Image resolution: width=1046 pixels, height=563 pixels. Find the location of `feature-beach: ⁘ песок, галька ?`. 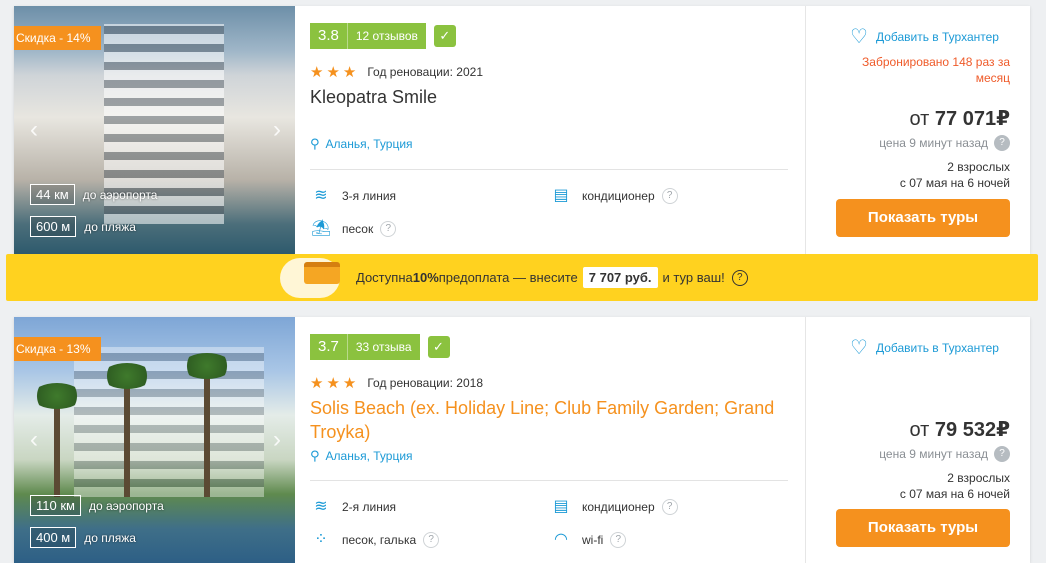

feature-beach: ⁘ песок, галька ? is located at coordinates (375, 540).